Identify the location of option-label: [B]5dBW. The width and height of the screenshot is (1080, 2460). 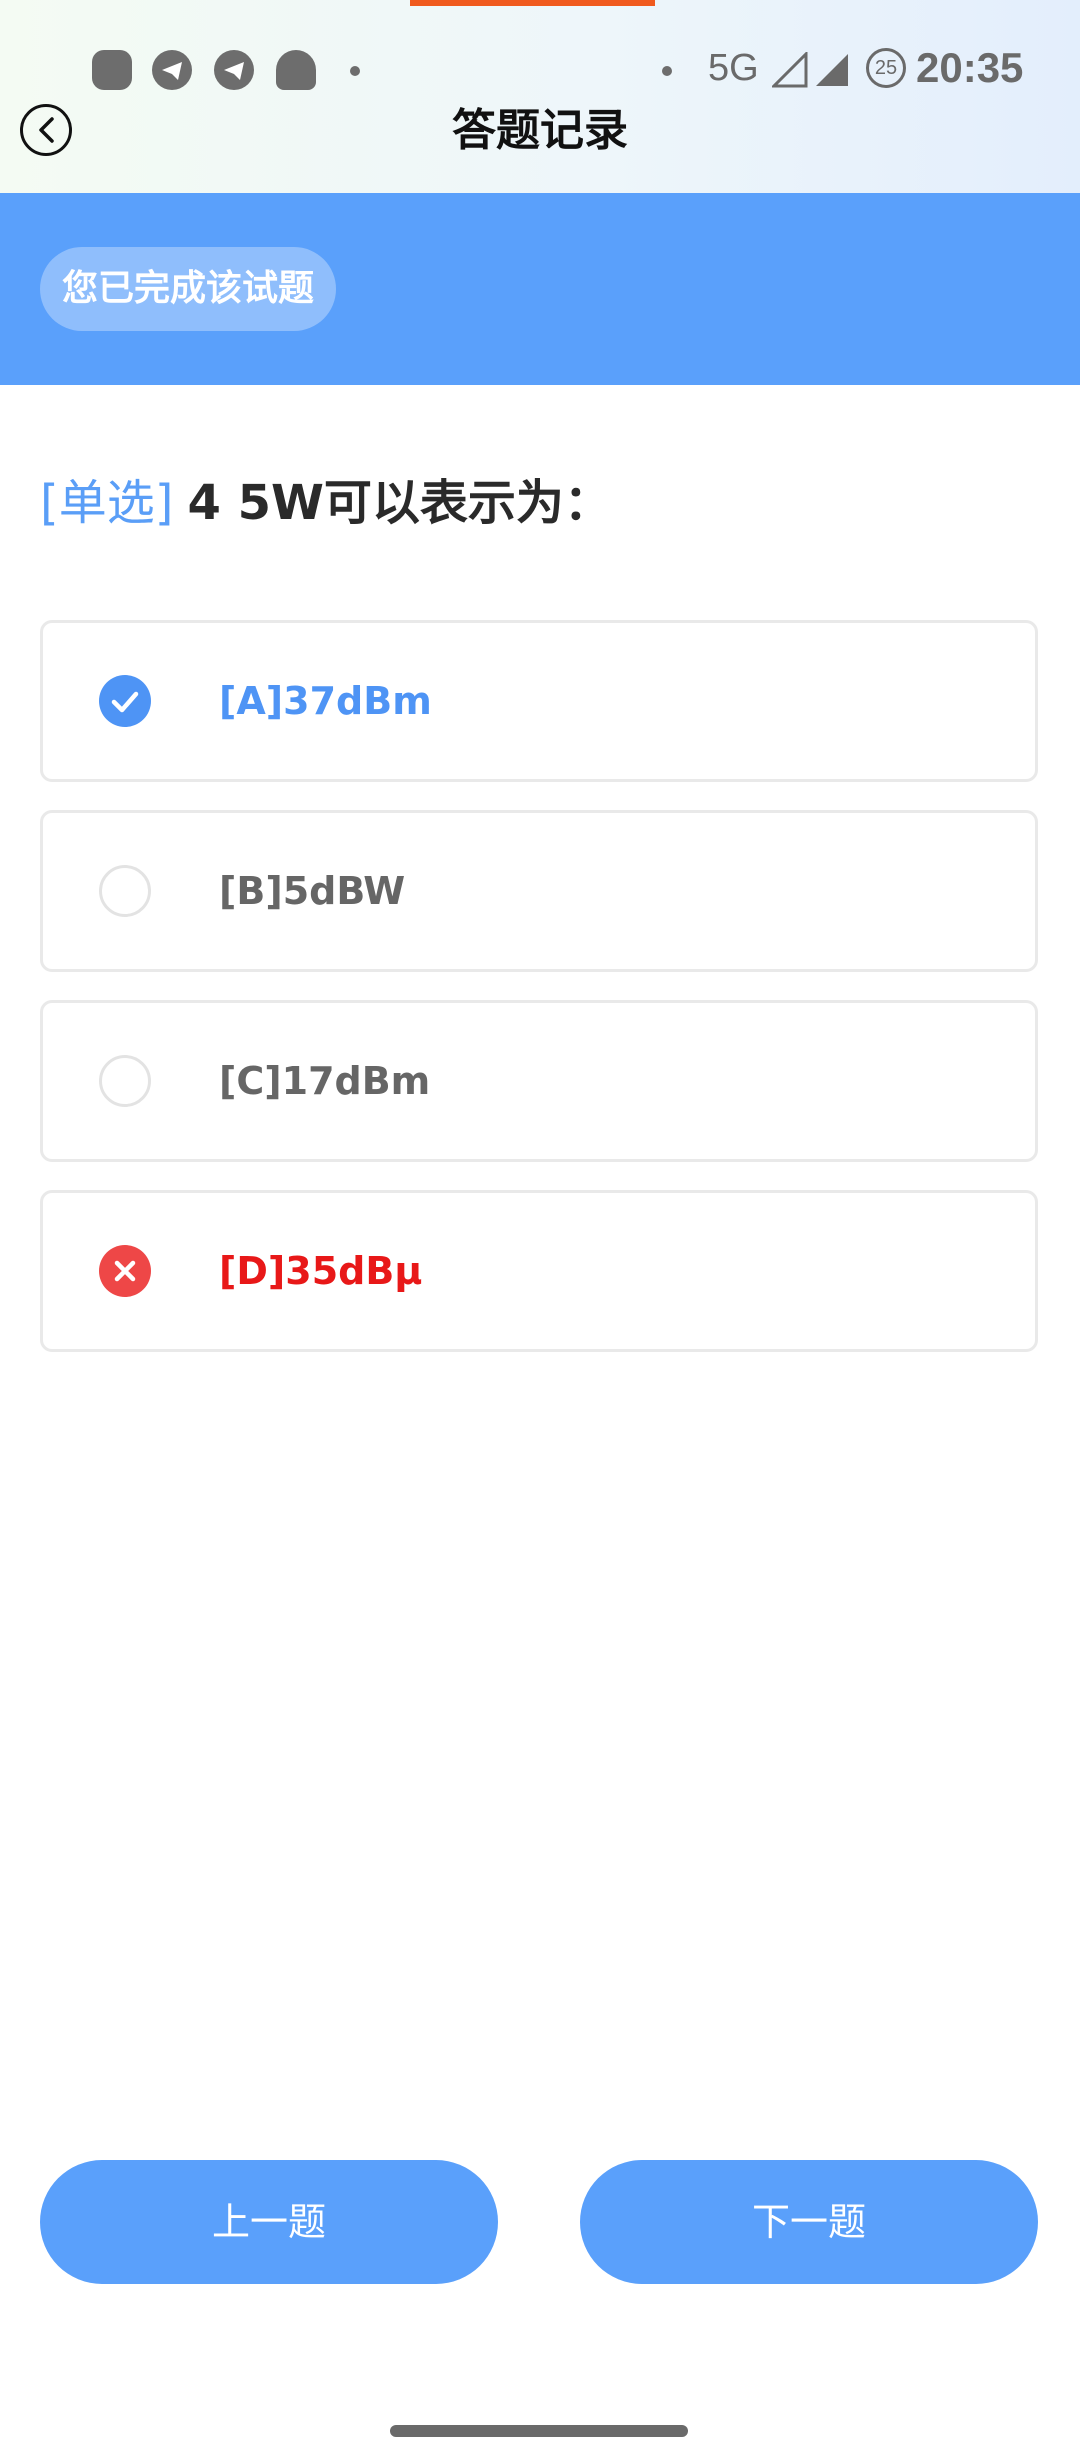
(312, 891).